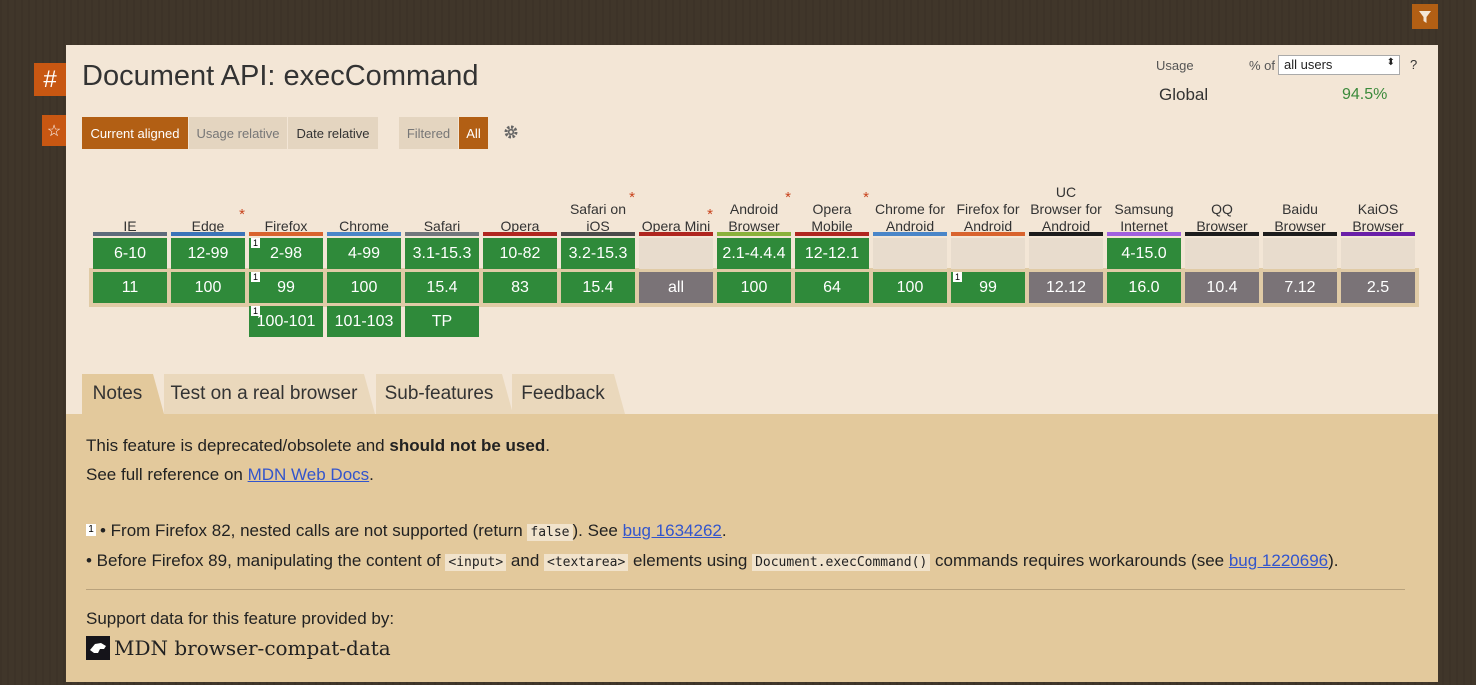 Image resolution: width=1476 pixels, height=685 pixels. I want to click on browser-name: QQ Browser, so click(1222, 217).